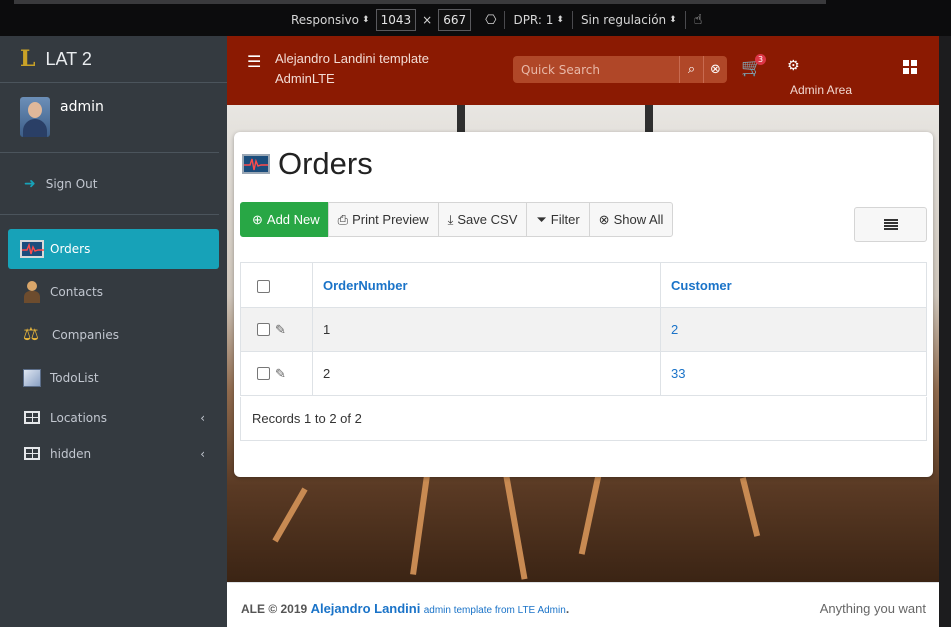 The height and width of the screenshot is (627, 951). Describe the element at coordinates (30, 183) in the screenshot. I see `sign-out-icon: ➜` at that location.